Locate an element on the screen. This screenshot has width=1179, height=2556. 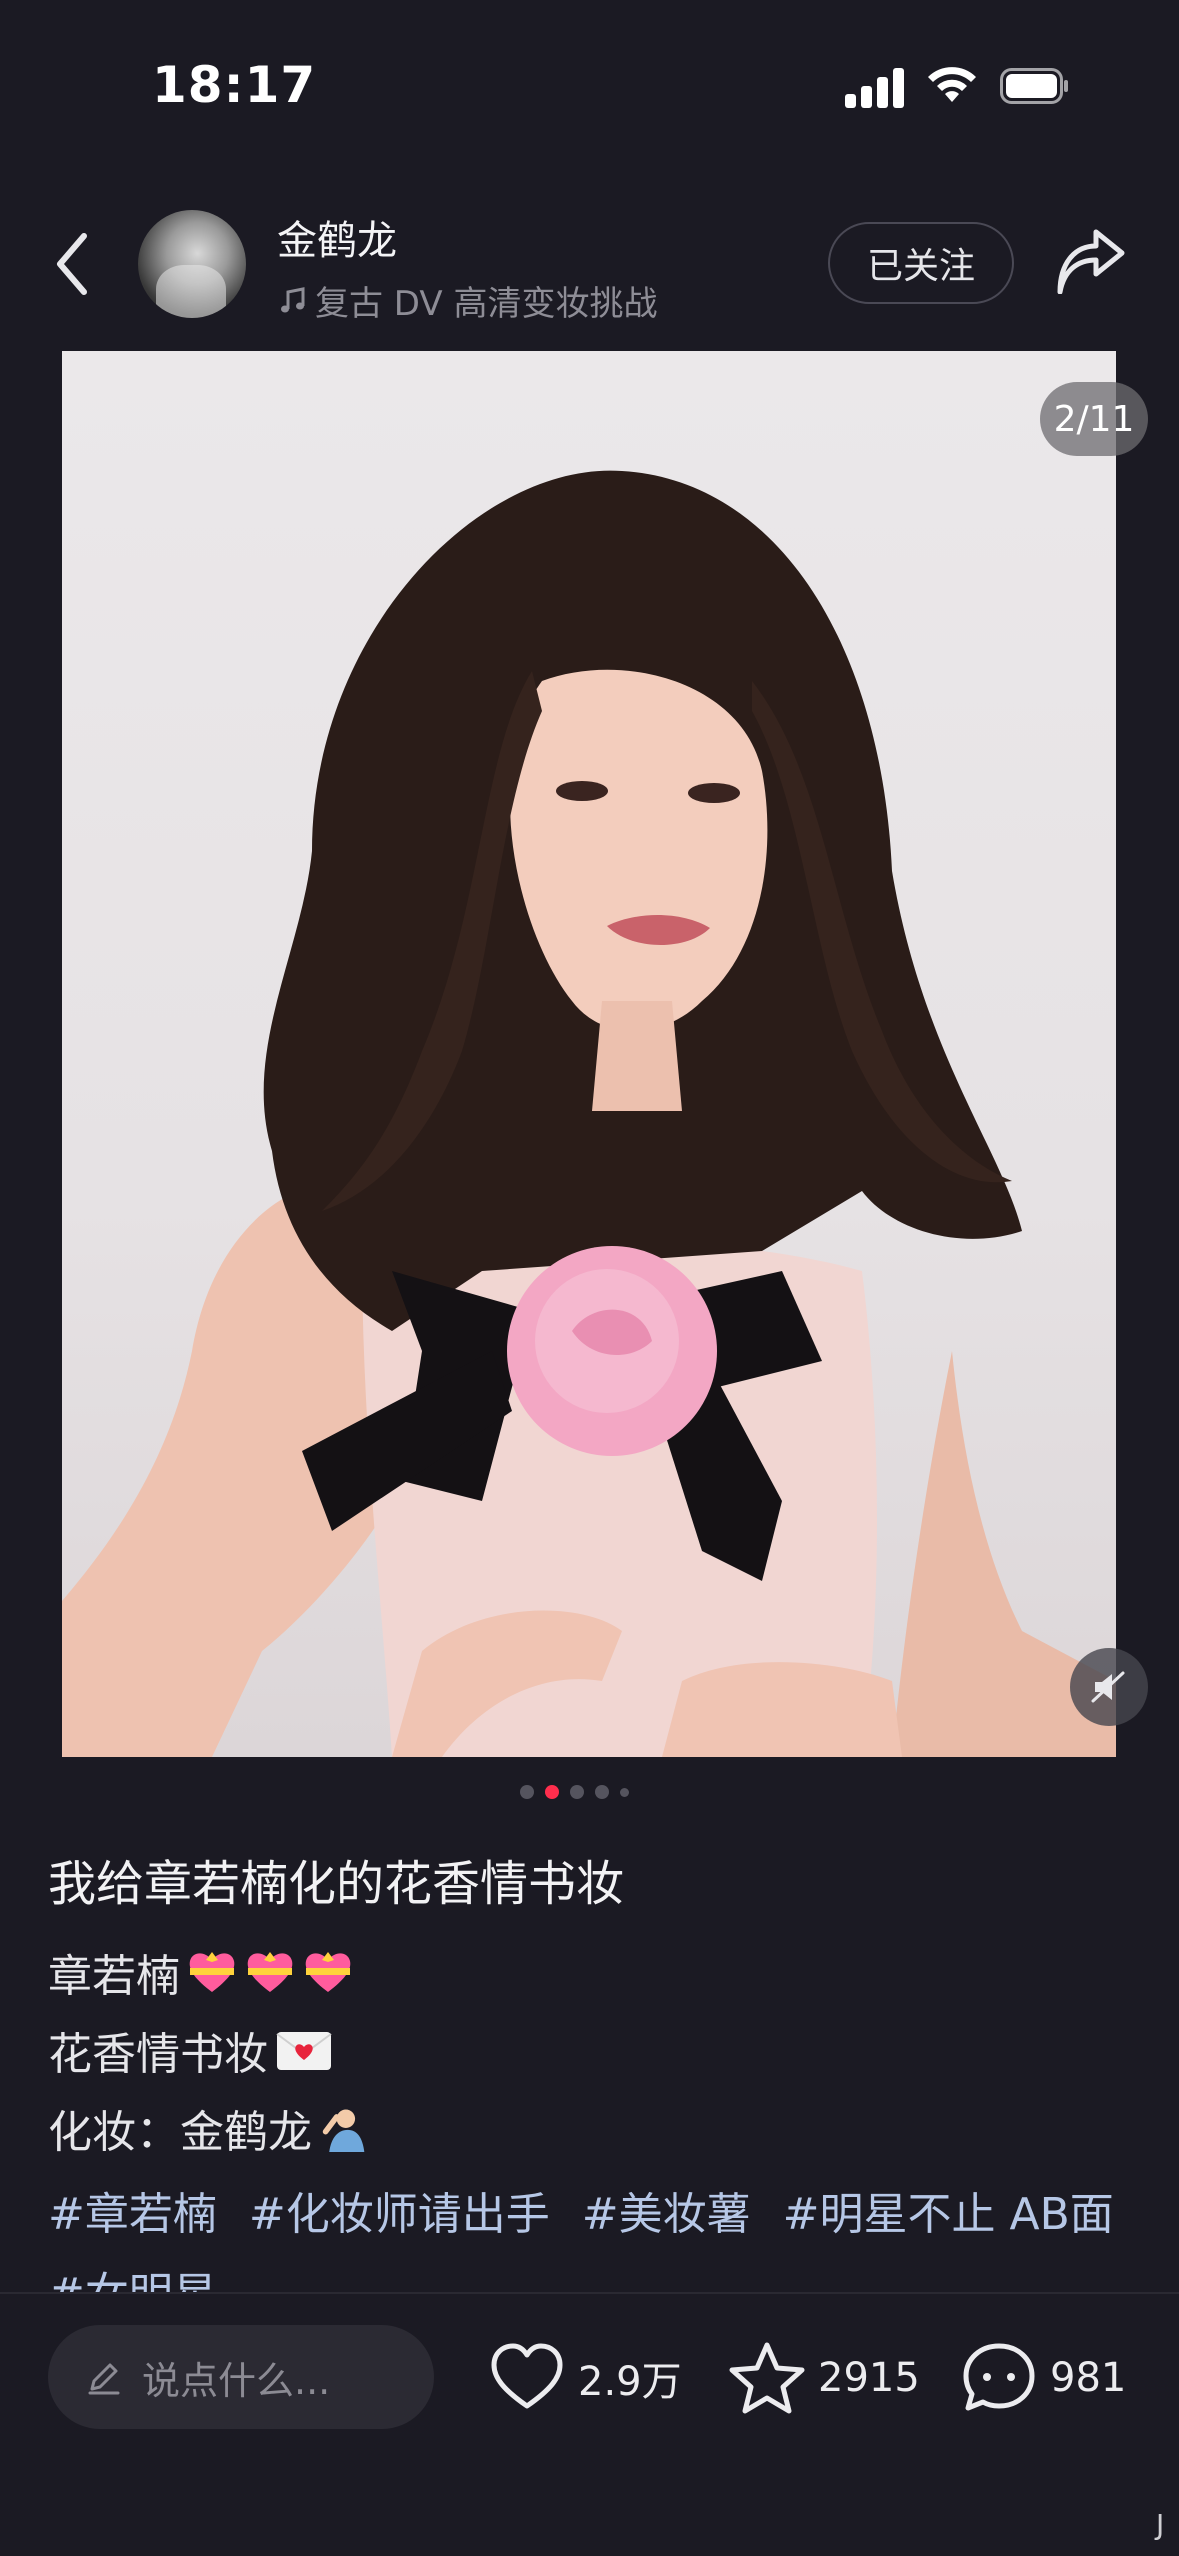
comment-count: 981 is located at coordinates (1088, 2378).